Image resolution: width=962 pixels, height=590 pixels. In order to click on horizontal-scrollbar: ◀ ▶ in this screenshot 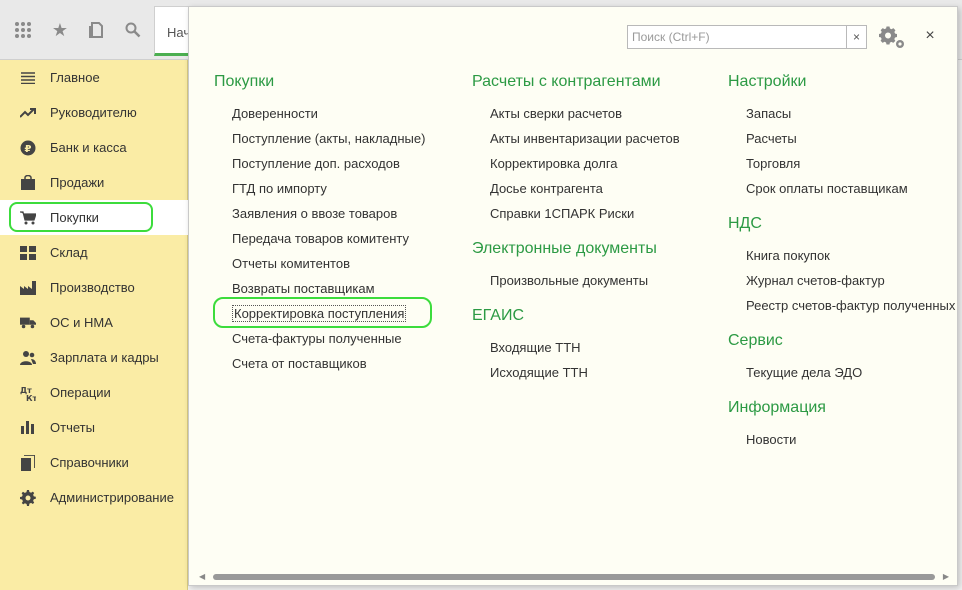, I will do `click(574, 577)`.